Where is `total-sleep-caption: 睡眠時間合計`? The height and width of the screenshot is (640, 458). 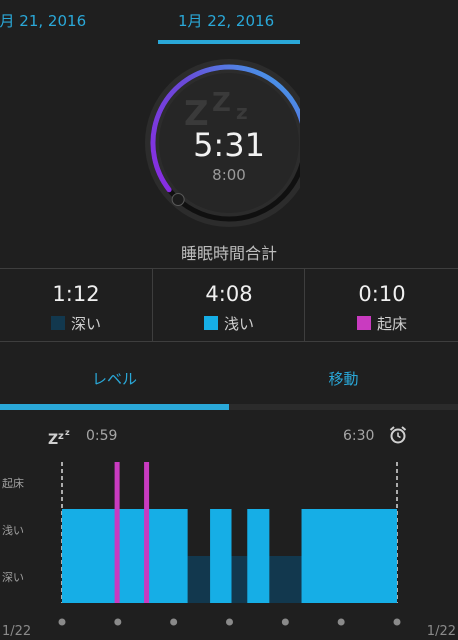
total-sleep-caption: 睡眠時間合計 is located at coordinates (228, 253).